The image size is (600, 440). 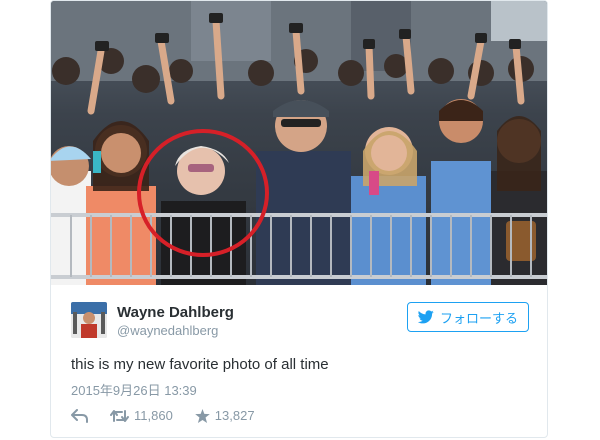 I want to click on reply-button, so click(x=79, y=415).